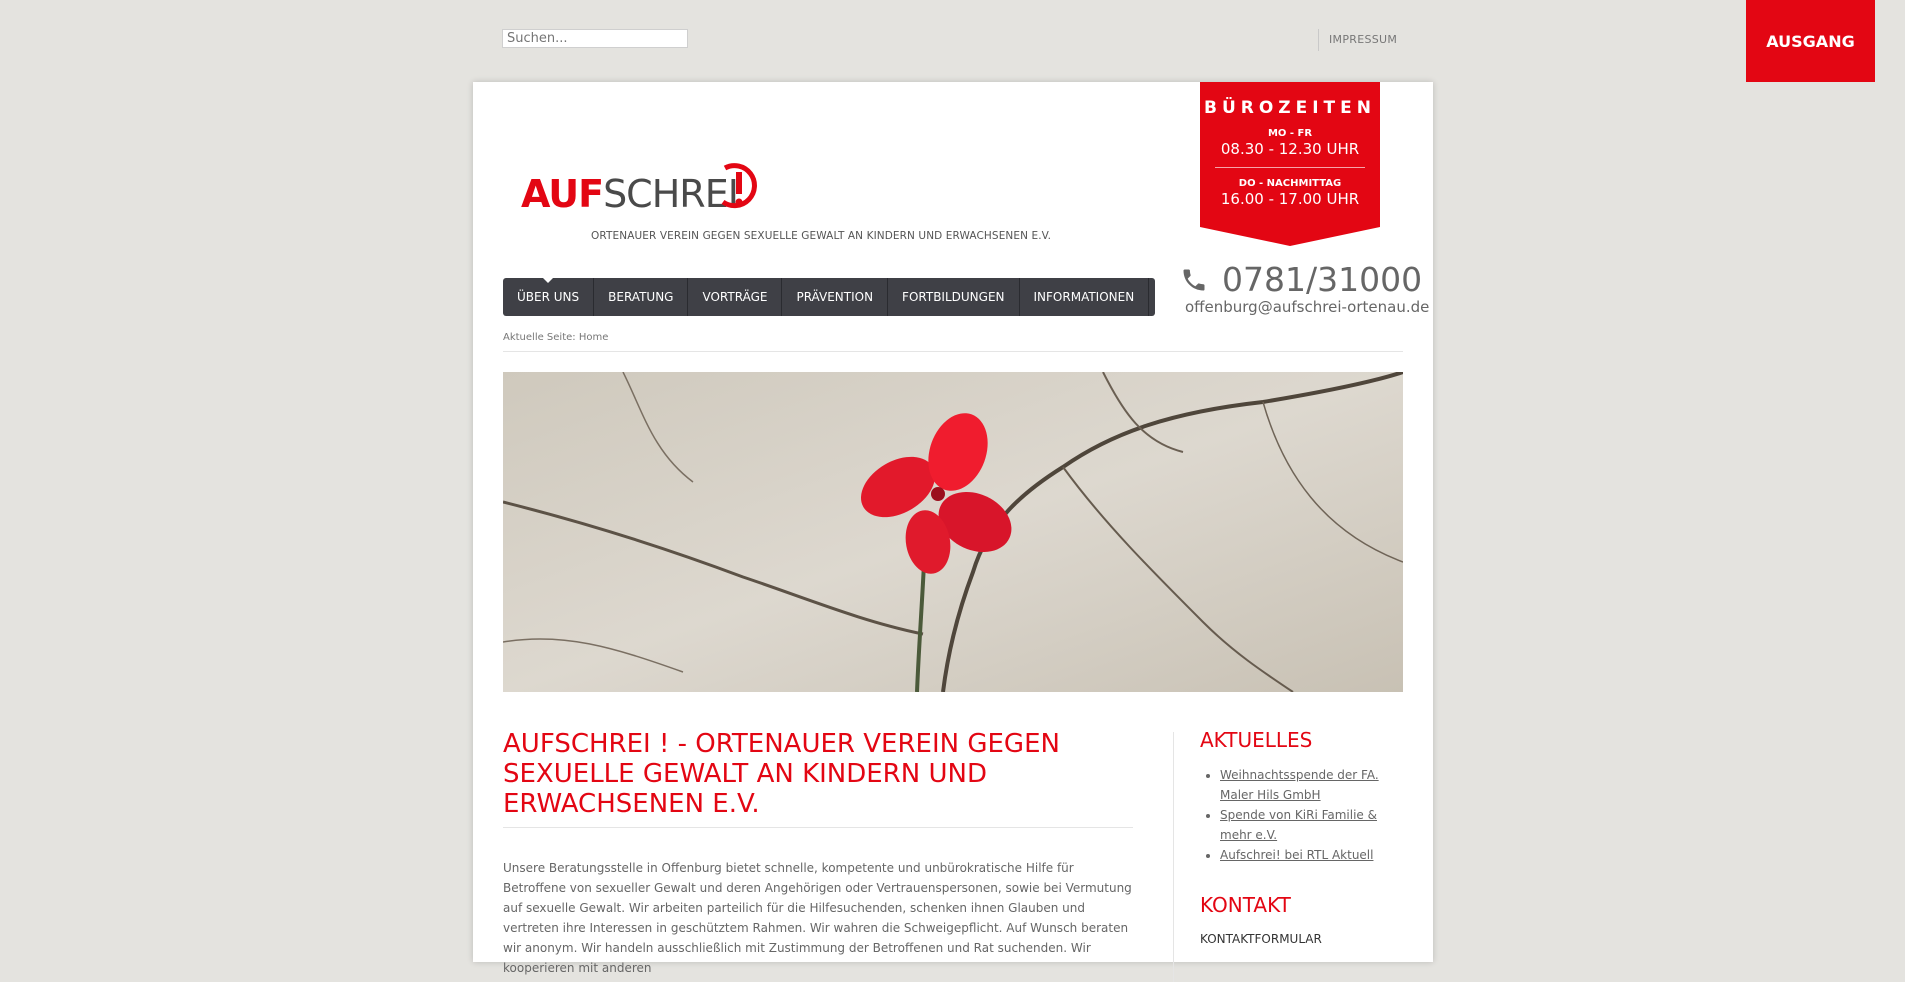 The width and height of the screenshot is (1905, 982). What do you see at coordinates (1290, 183) in the screenshot?
I see `office-days-thursday: DO - NACHMITTAG` at bounding box center [1290, 183].